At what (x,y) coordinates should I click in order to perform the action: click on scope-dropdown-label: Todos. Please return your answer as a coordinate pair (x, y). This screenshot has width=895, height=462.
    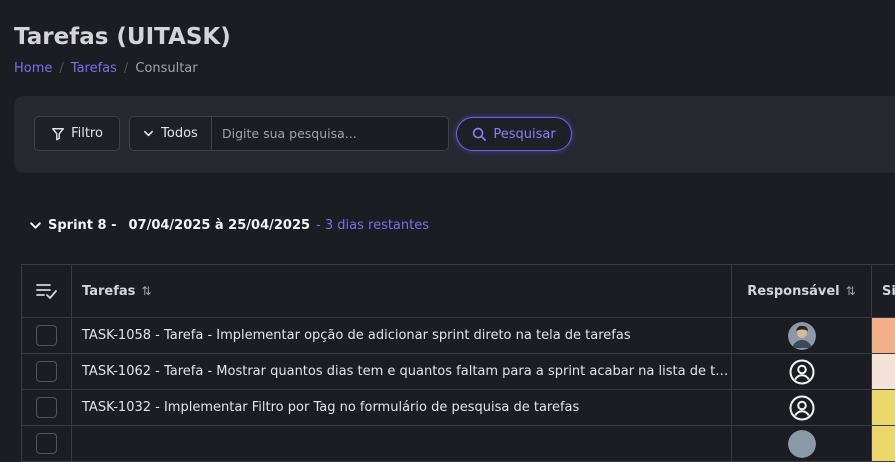
    Looking at the image, I should click on (179, 133).